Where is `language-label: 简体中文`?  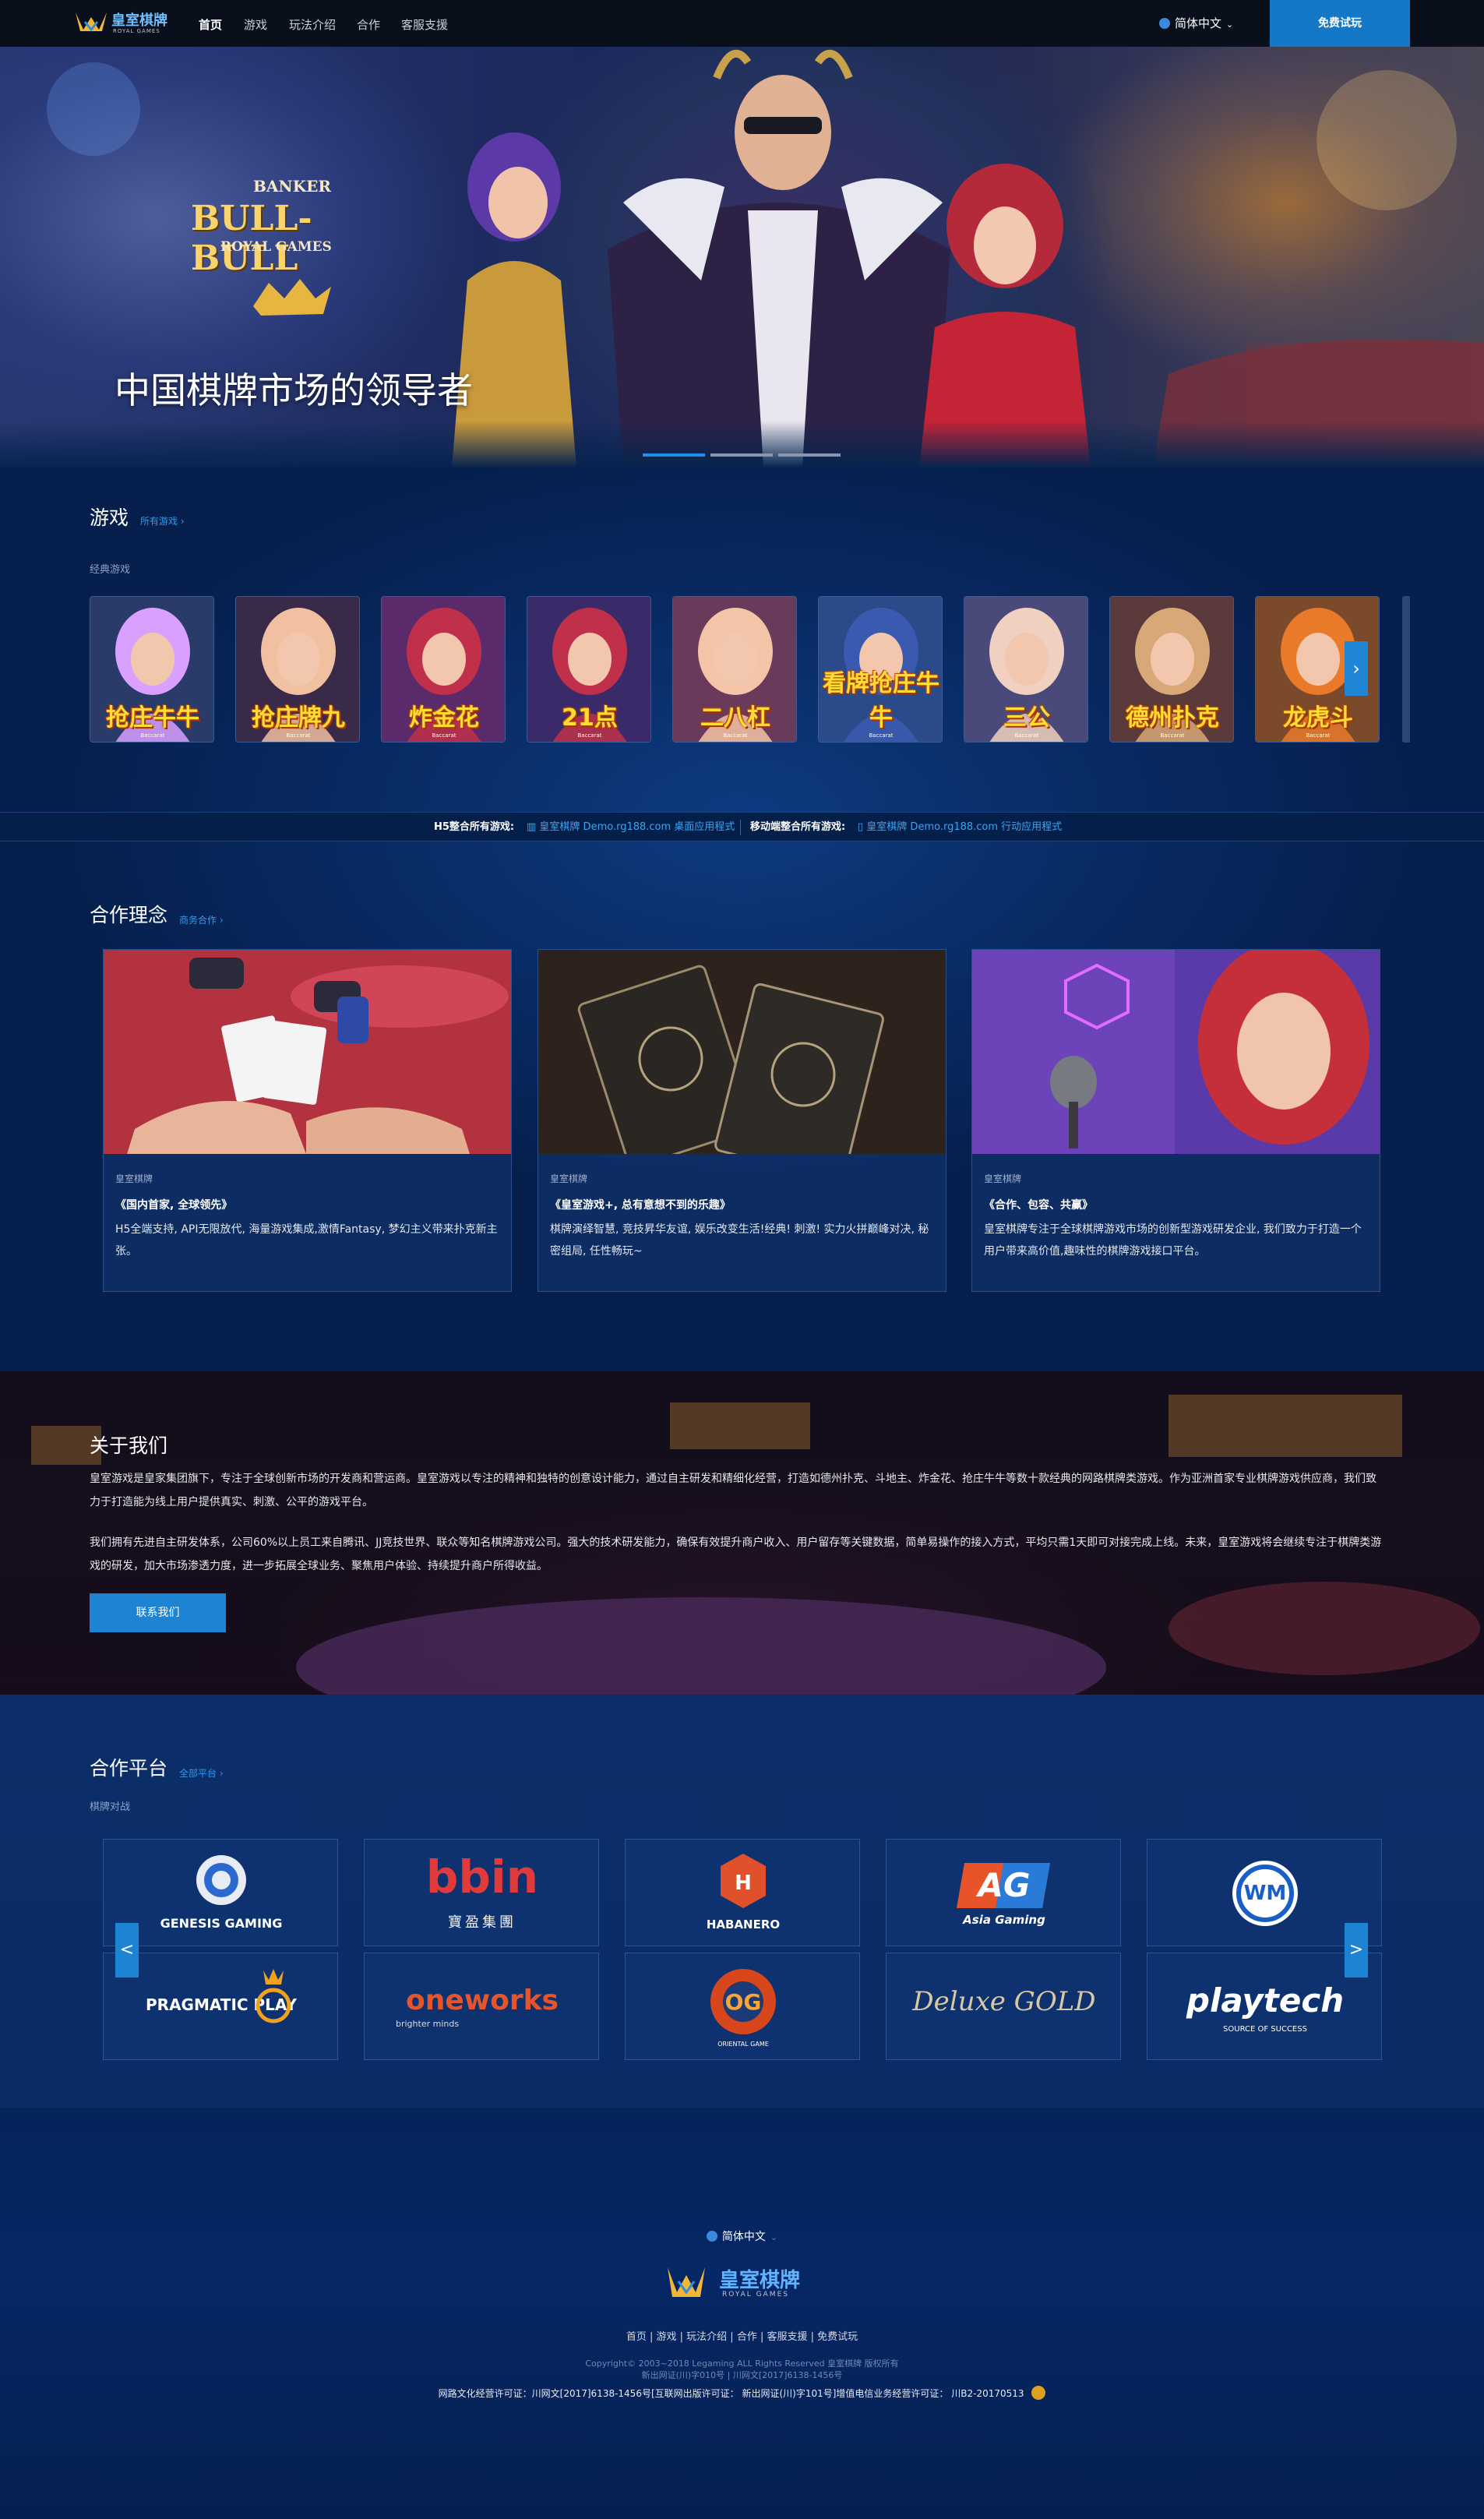 language-label: 简体中文 is located at coordinates (1198, 23).